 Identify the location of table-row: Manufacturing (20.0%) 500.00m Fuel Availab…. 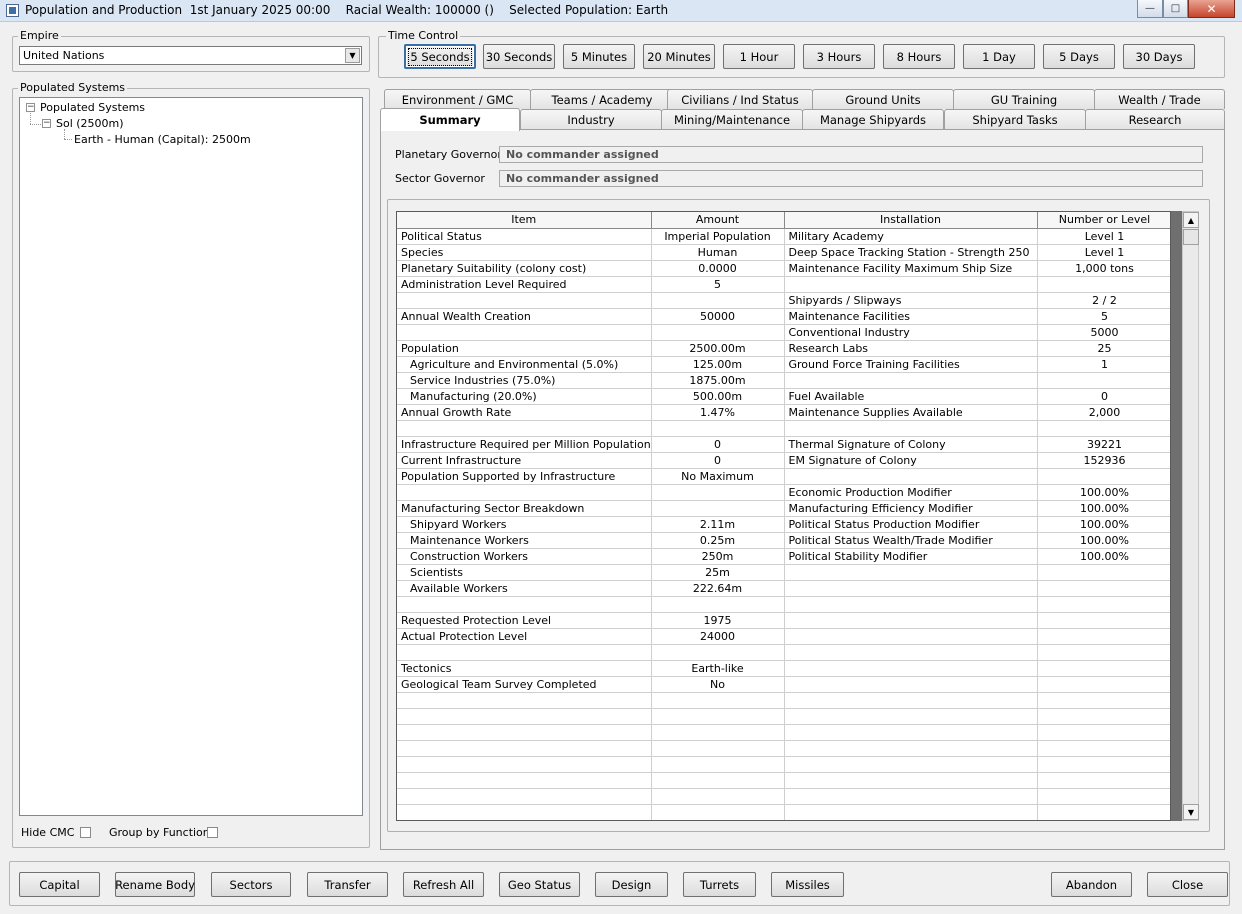
(783, 396).